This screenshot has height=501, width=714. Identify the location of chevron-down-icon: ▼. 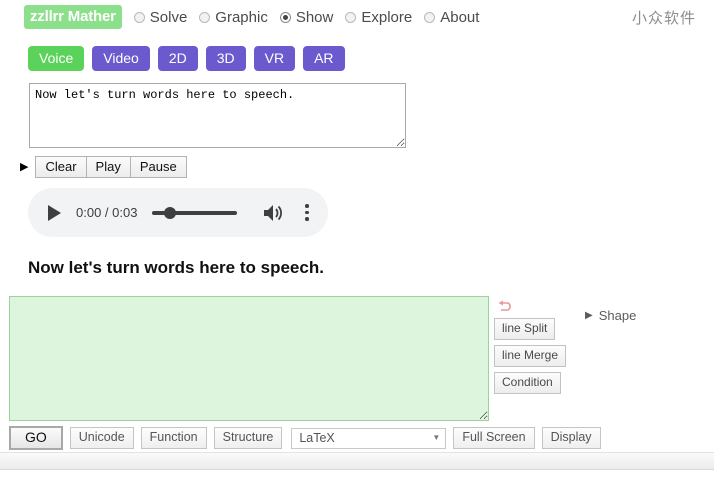
(436, 437).